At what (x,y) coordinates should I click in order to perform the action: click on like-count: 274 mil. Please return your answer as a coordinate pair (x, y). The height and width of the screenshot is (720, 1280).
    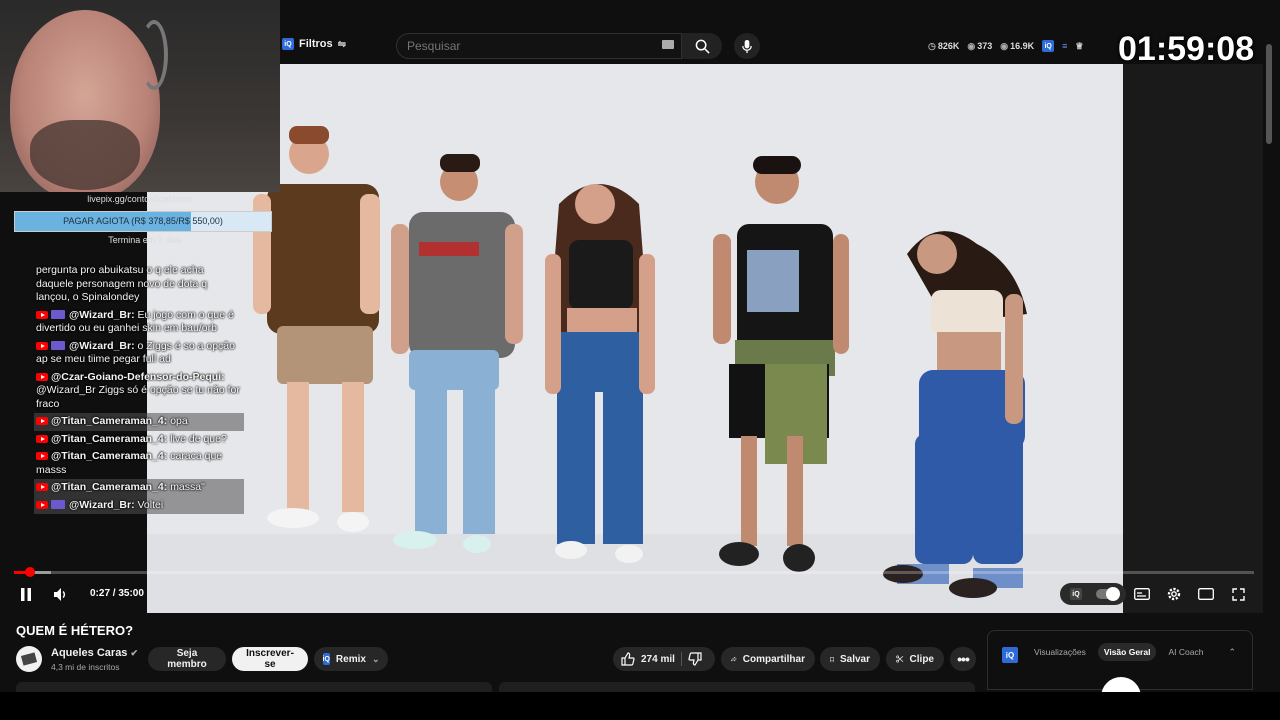
    Looking at the image, I should click on (658, 659).